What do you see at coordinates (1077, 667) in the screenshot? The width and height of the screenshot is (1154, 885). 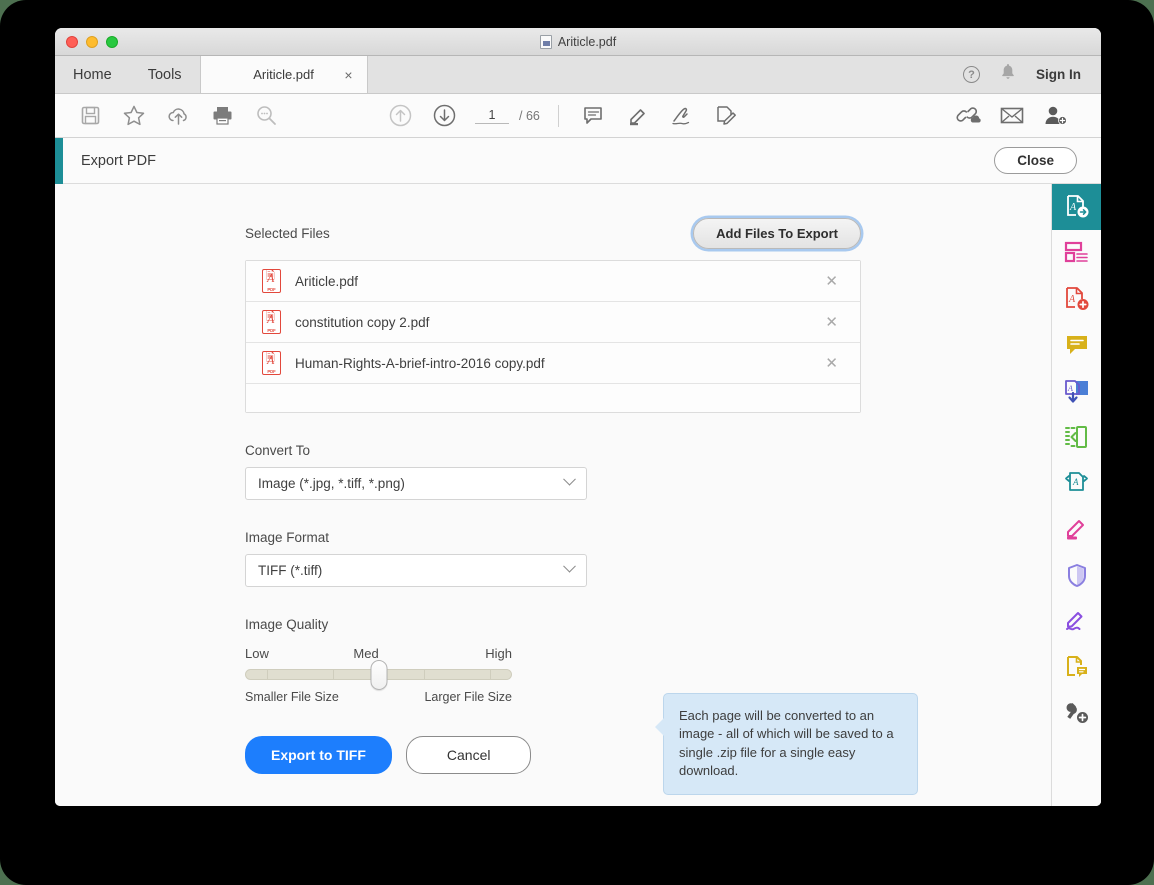 I see `stamp-tool` at bounding box center [1077, 667].